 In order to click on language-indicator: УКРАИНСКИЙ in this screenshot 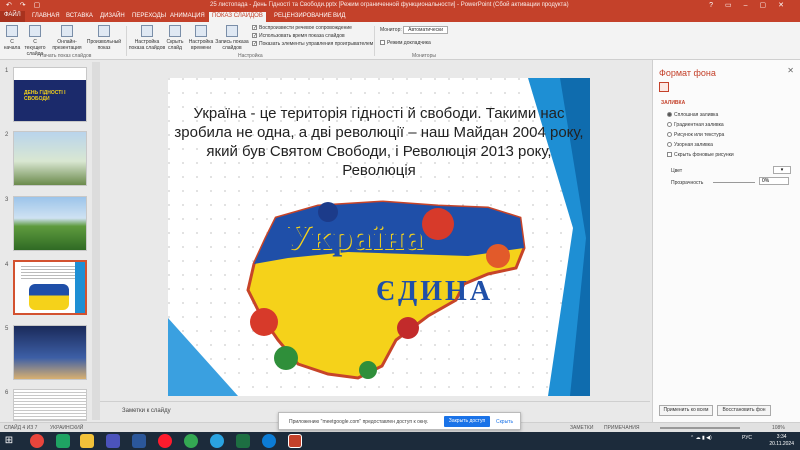, I will do `click(66, 428)`.